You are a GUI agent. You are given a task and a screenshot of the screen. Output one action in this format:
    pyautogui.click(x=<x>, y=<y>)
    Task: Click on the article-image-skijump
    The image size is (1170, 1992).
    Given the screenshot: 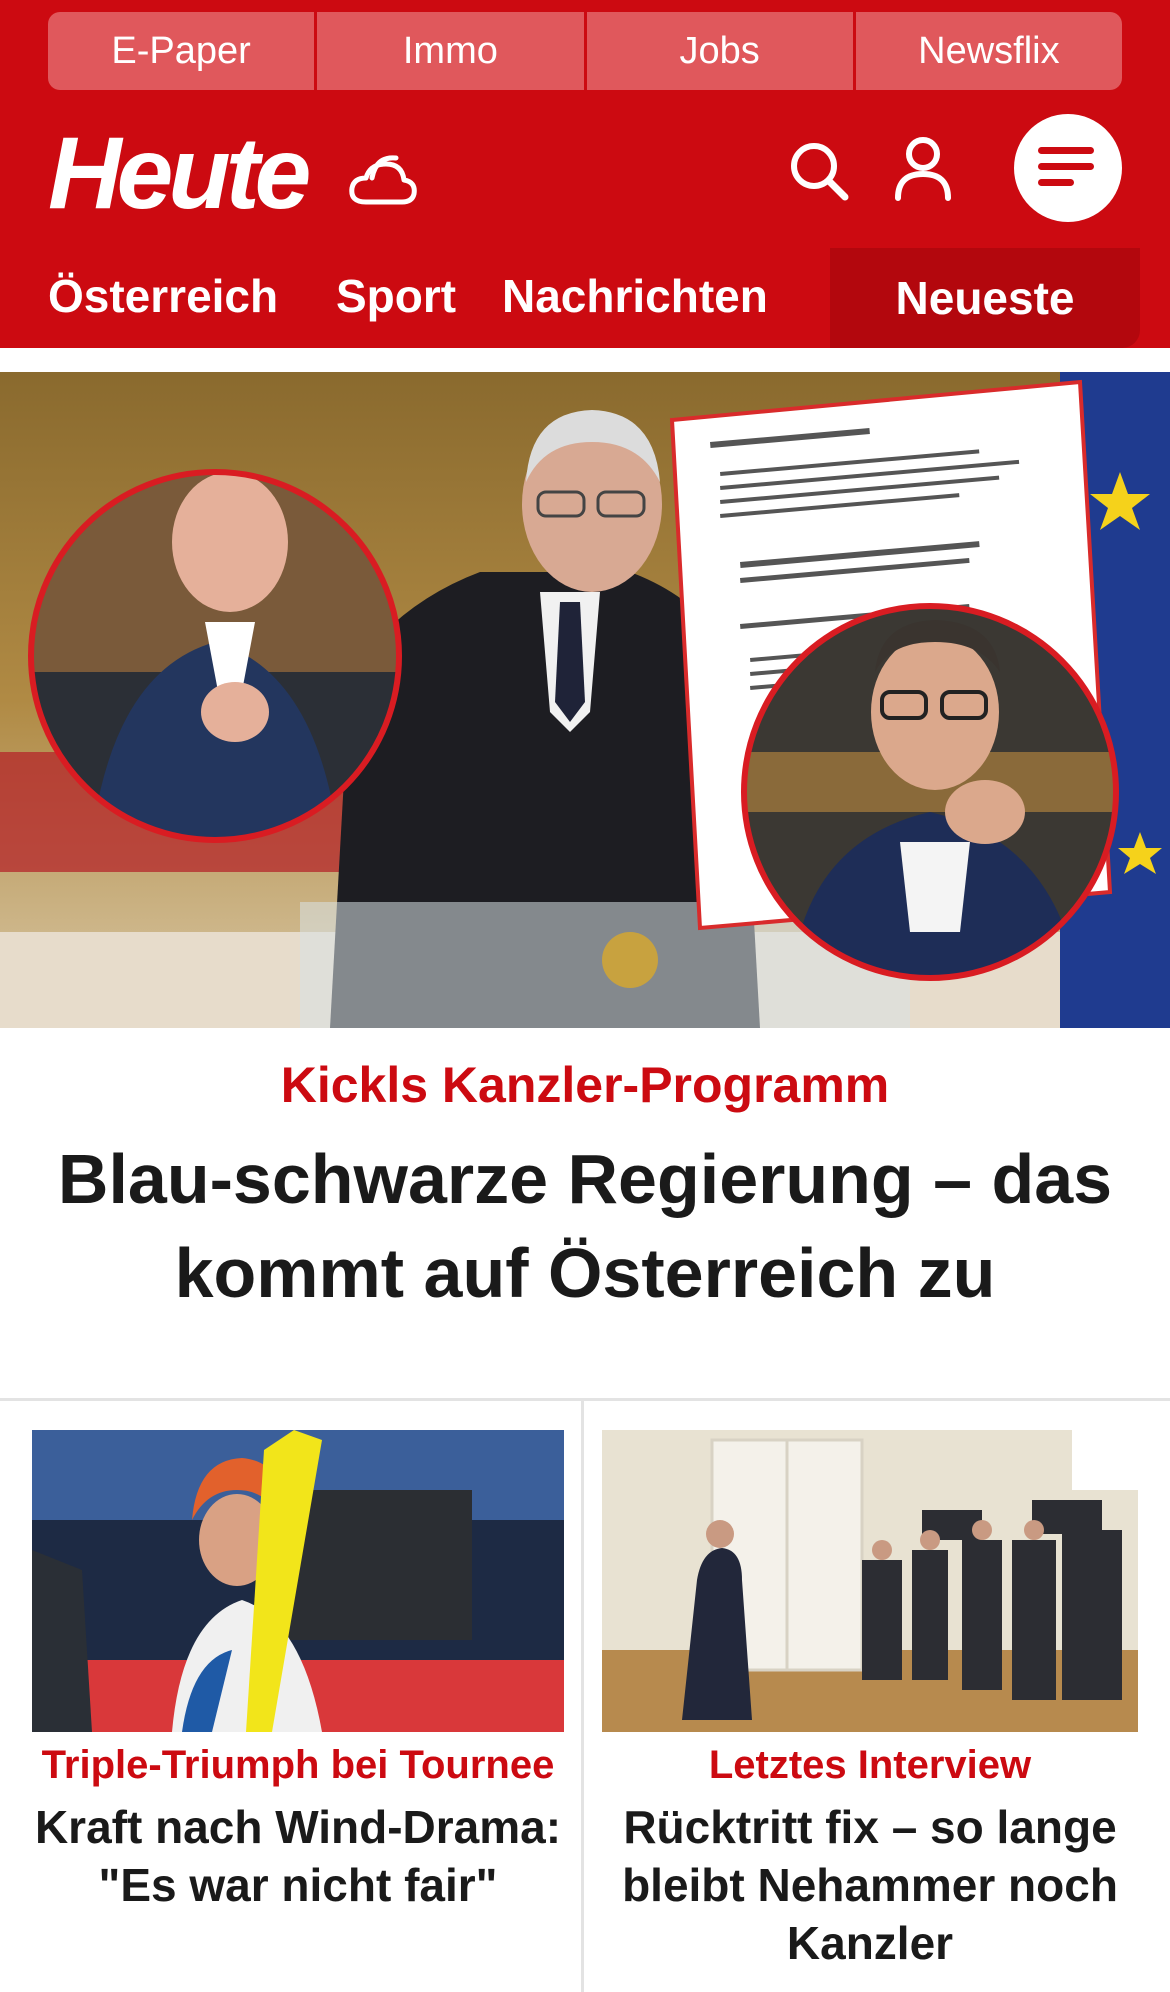 What is the action you would take?
    pyautogui.click(x=298, y=1581)
    